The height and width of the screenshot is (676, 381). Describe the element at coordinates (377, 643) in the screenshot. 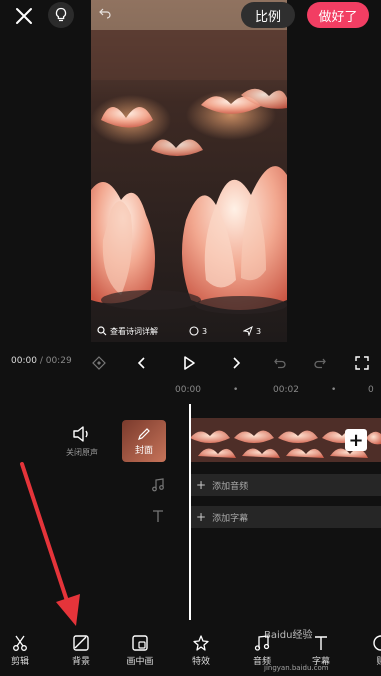

I see `sticker-icon` at that location.